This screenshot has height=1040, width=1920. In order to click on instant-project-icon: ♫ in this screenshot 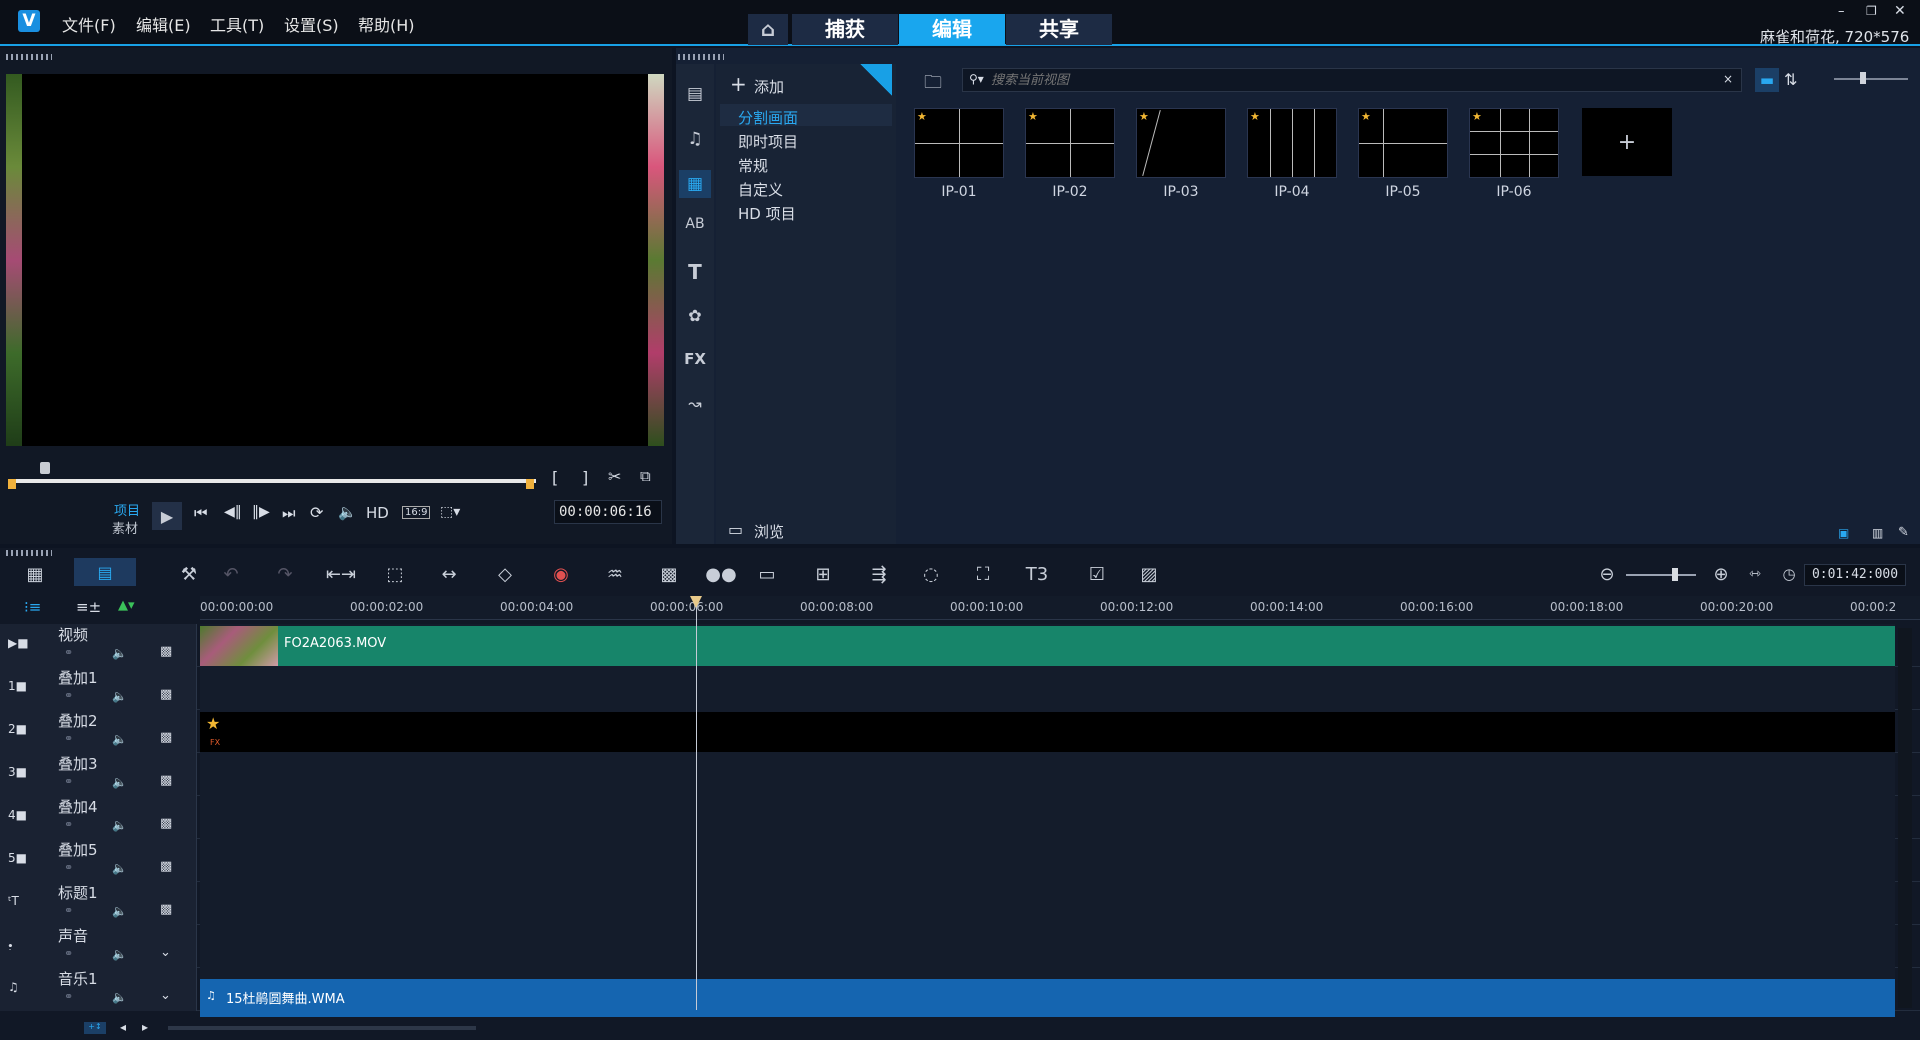, I will do `click(695, 139)`.